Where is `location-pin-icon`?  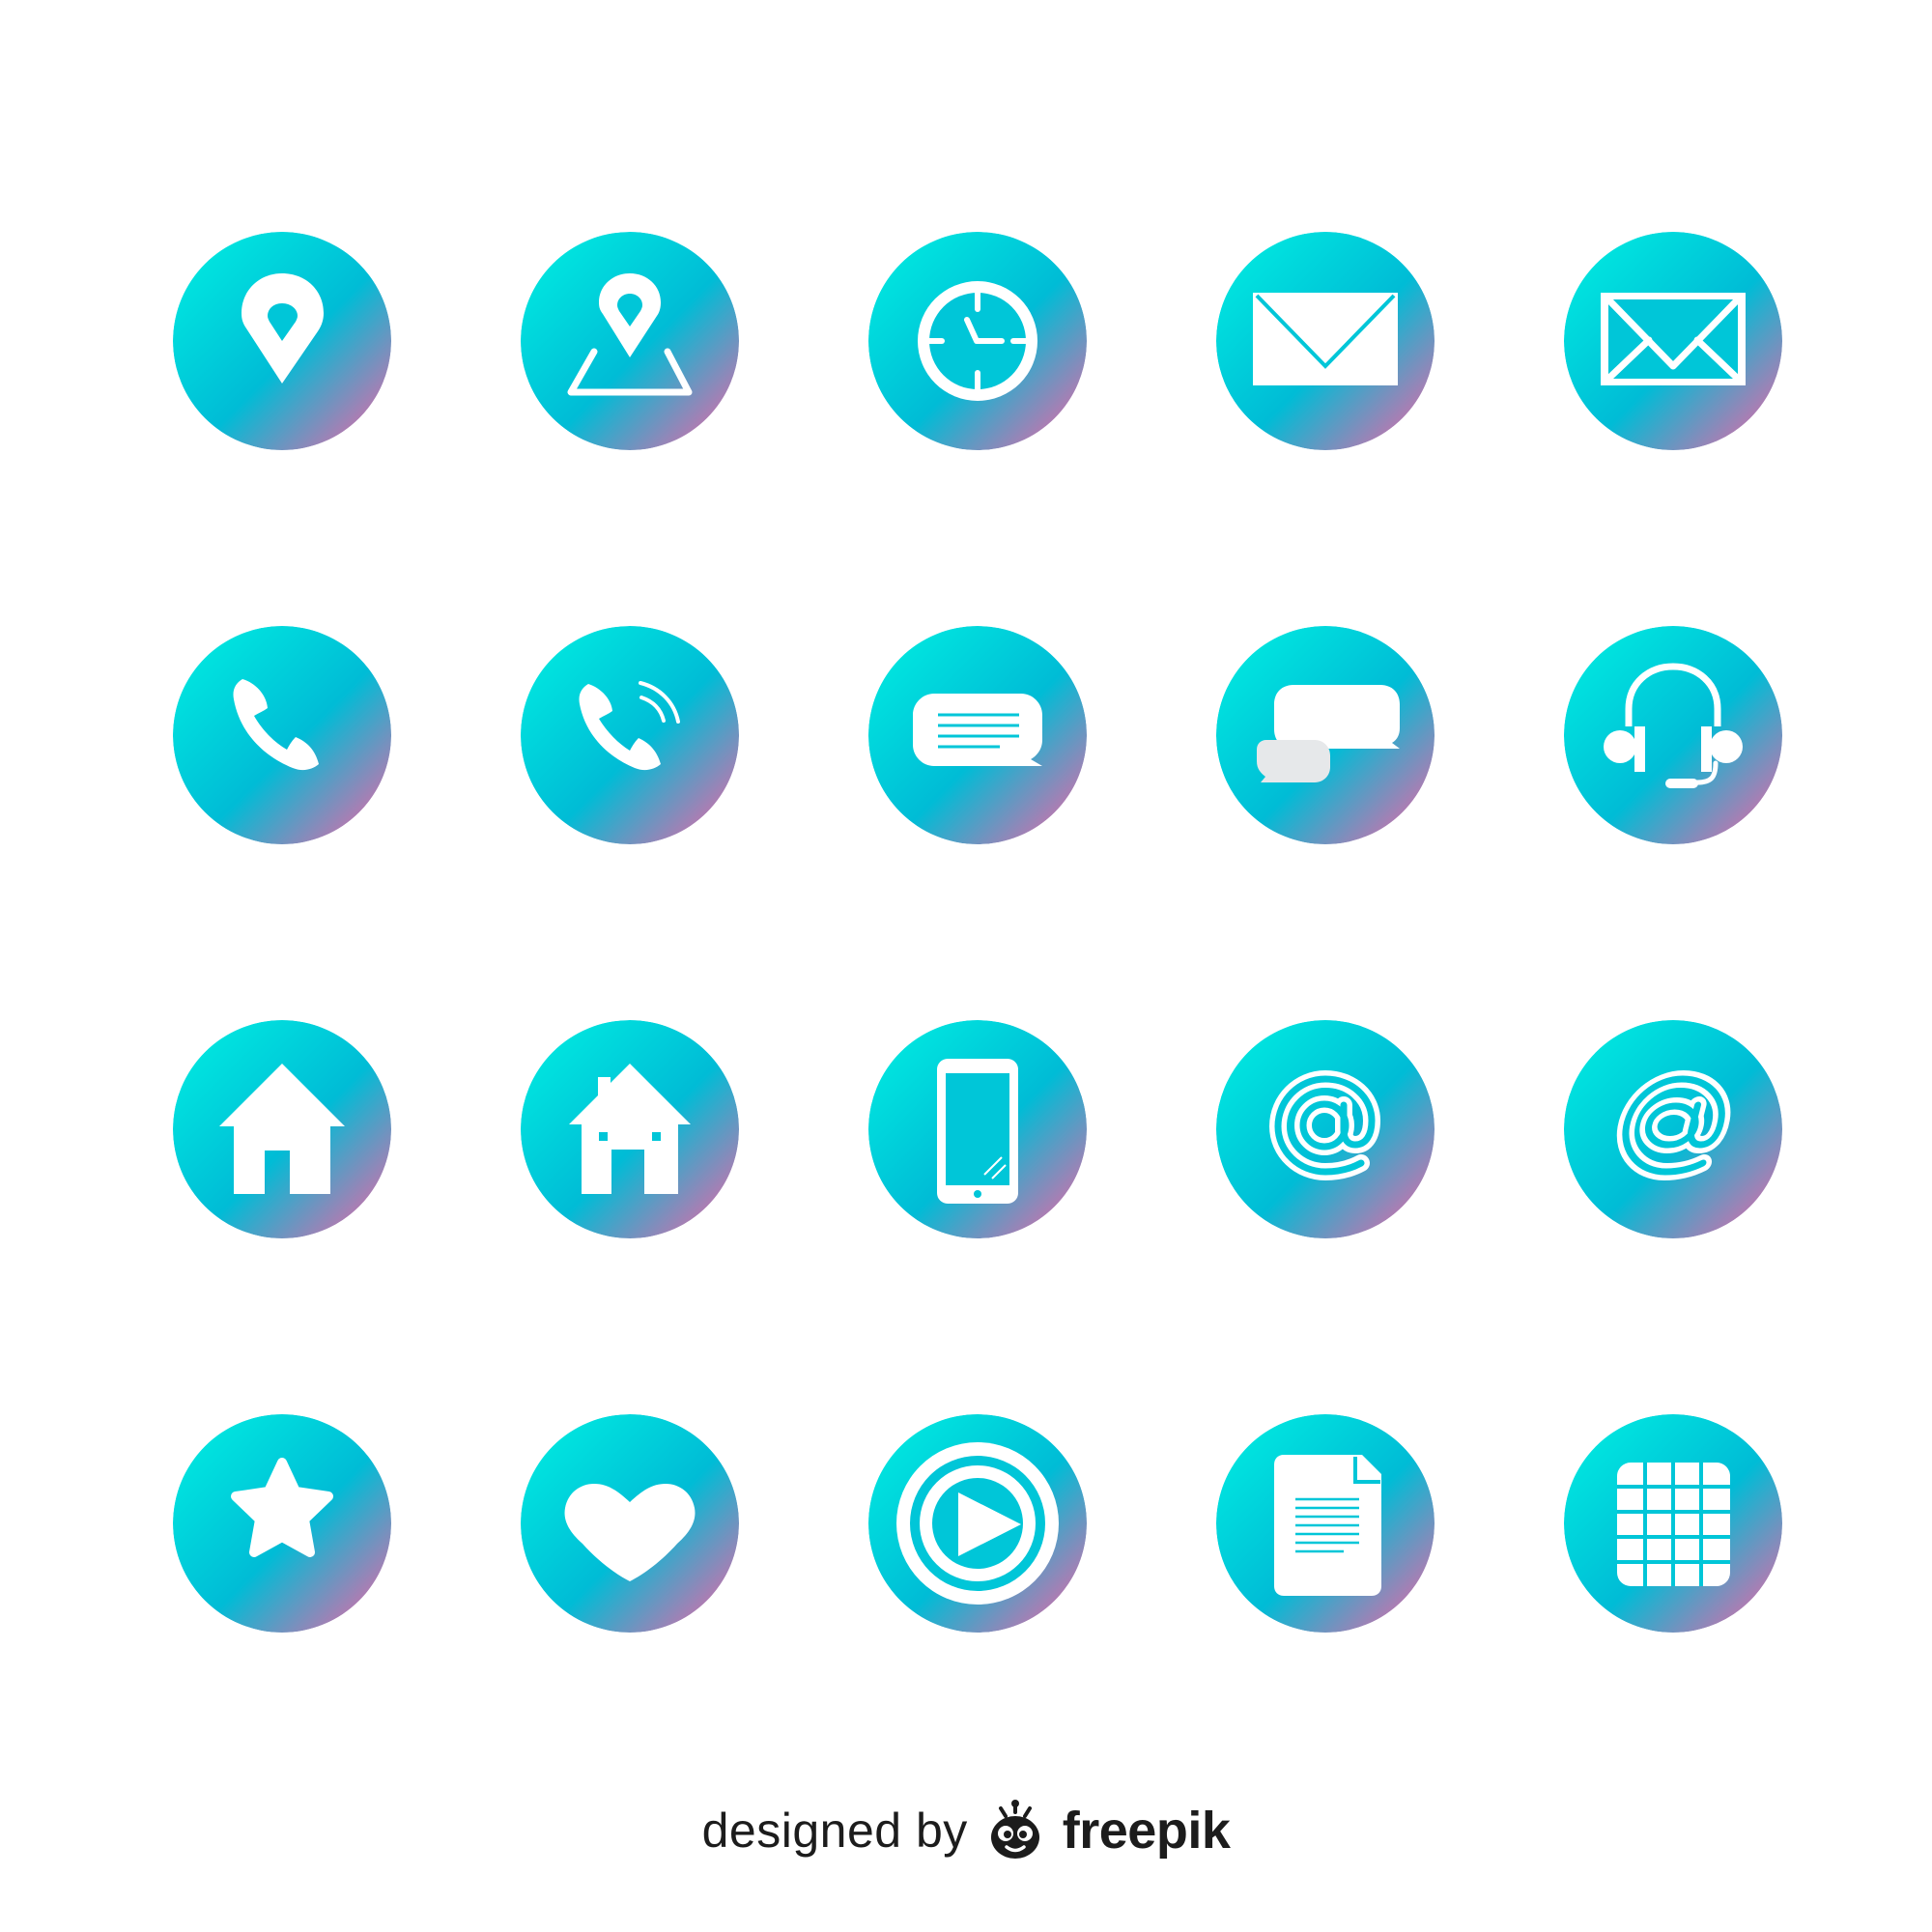
location-pin-icon is located at coordinates (282, 341).